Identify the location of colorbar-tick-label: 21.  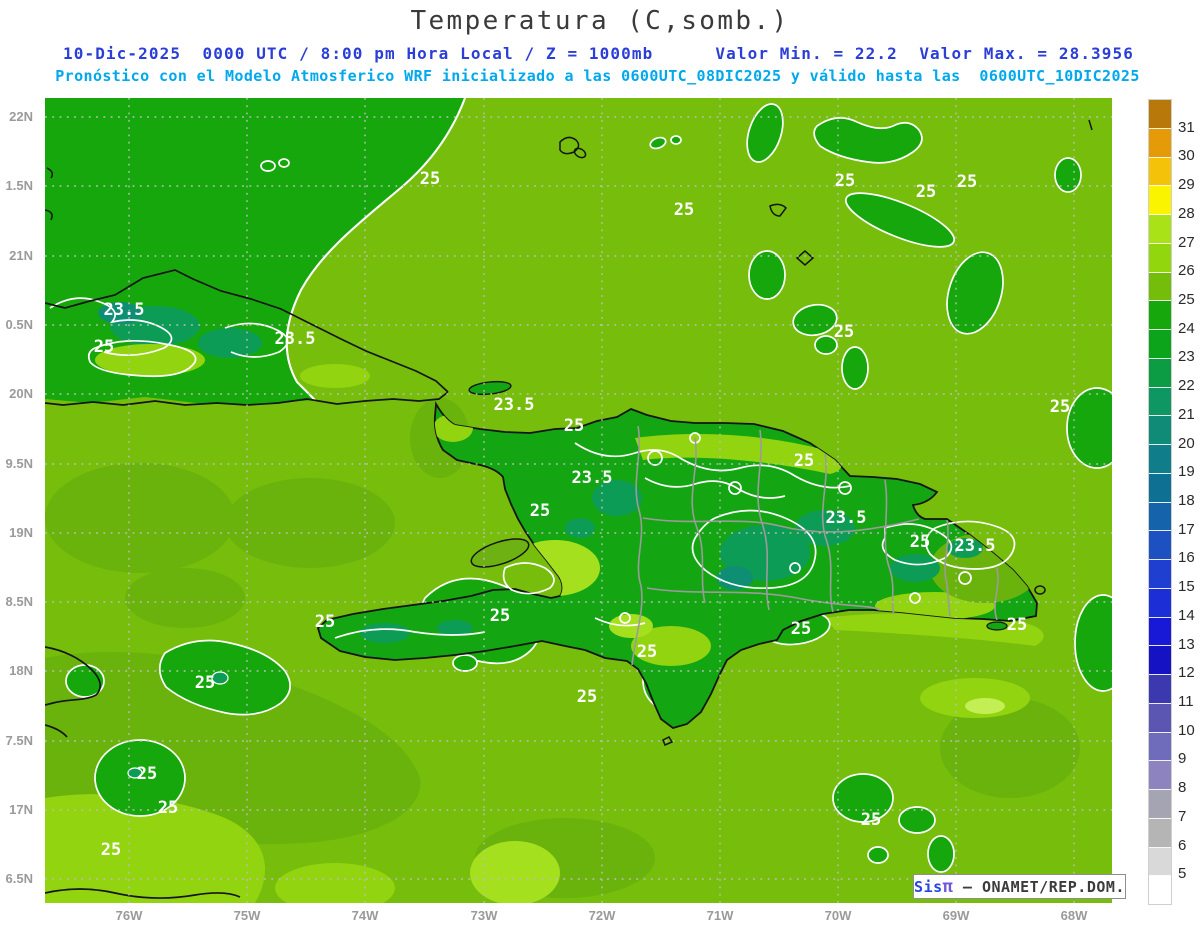
(1186, 414).